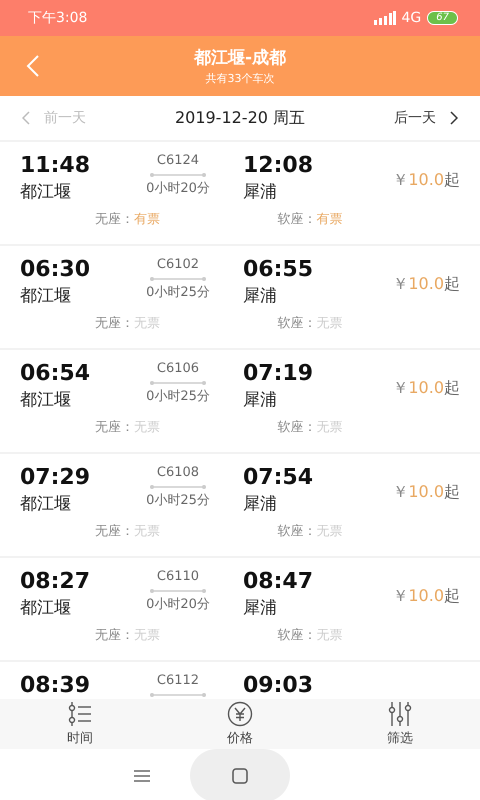  I want to click on arrival-time: 07:54, so click(278, 478).